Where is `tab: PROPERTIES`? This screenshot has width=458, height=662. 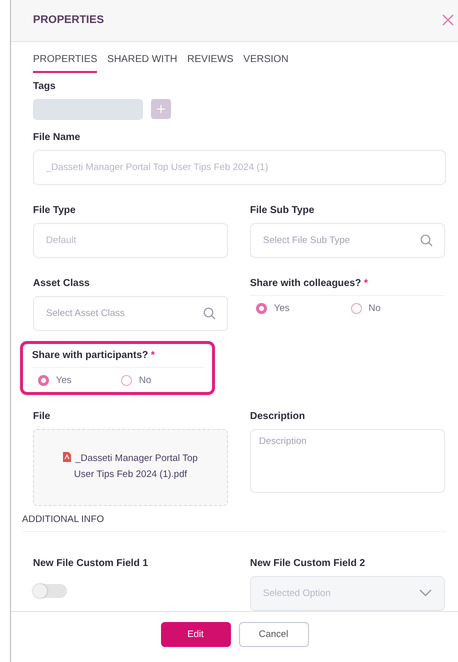 tab: PROPERTIES is located at coordinates (65, 63).